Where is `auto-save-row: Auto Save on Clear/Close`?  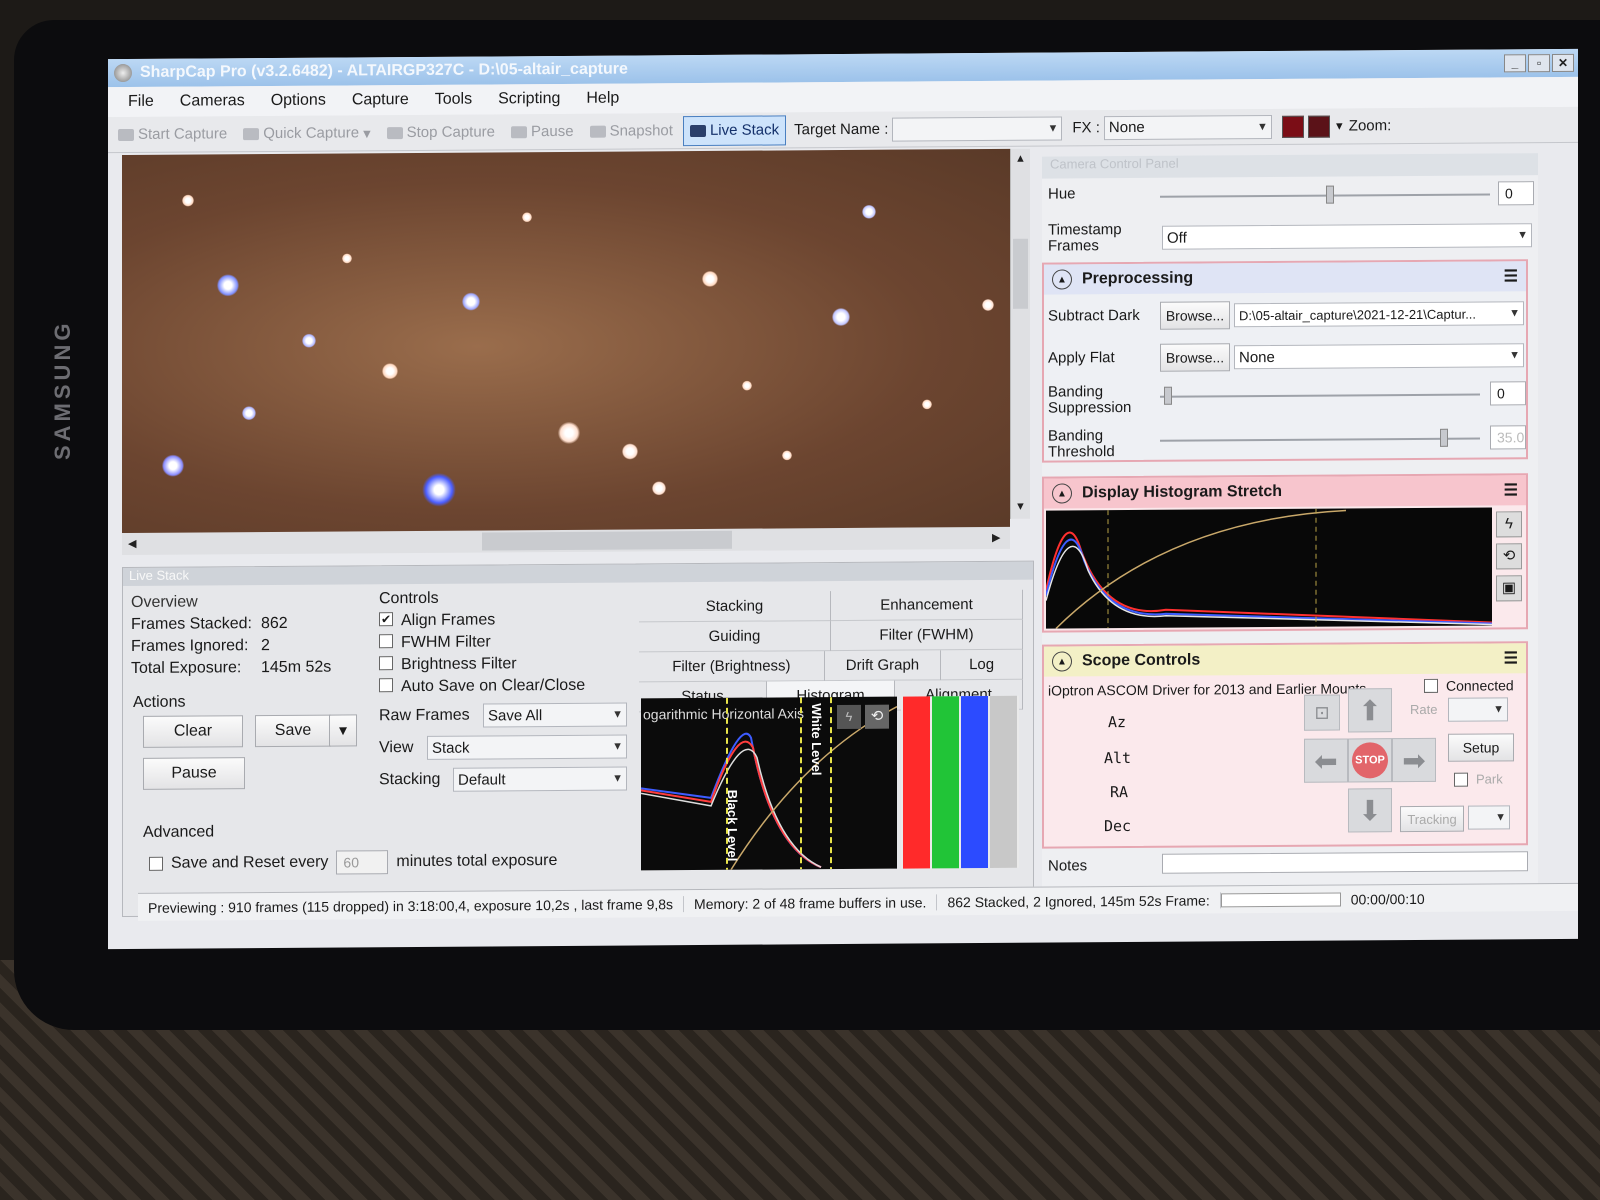
auto-save-row: Auto Save on Clear/Close is located at coordinates (507, 686).